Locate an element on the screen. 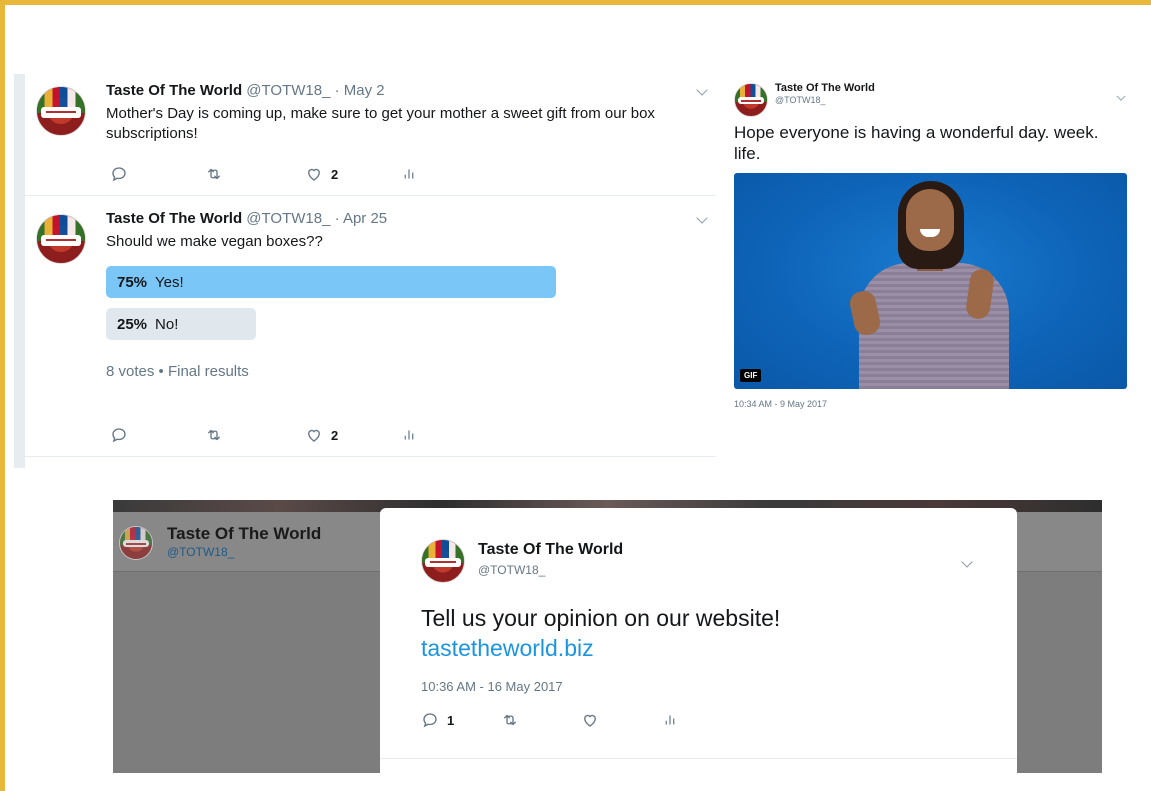  reply-count: 1 is located at coordinates (451, 720).